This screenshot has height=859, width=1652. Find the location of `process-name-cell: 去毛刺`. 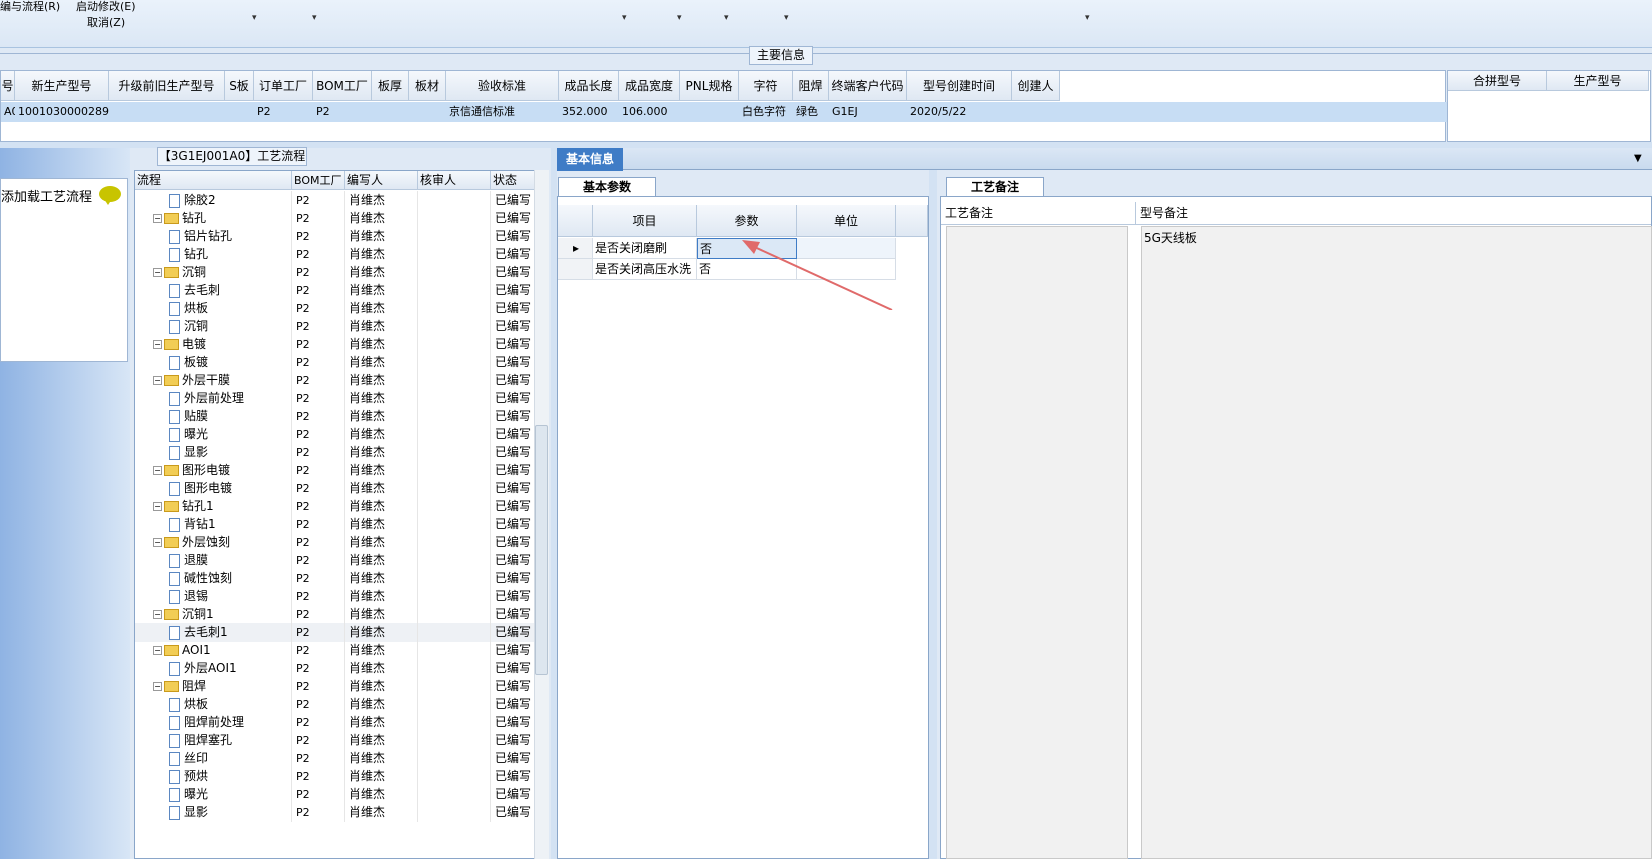

process-name-cell: 去毛刺 is located at coordinates (213, 290).